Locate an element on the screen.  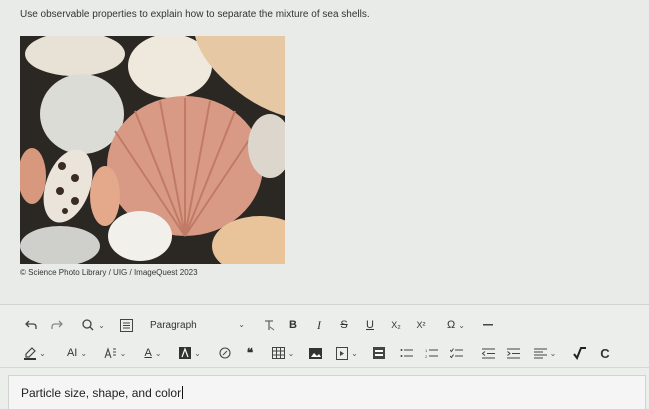
format-block-icon is located at coordinates (126, 325).